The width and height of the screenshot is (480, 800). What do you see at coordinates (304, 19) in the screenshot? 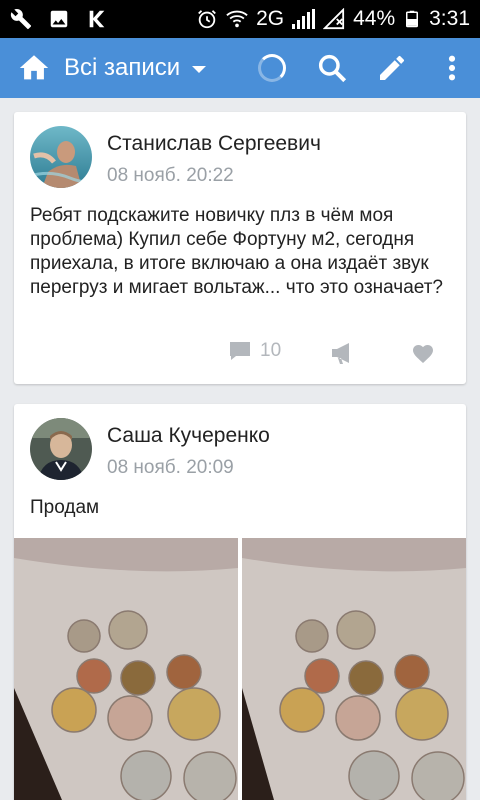
I see `signal-icon` at bounding box center [304, 19].